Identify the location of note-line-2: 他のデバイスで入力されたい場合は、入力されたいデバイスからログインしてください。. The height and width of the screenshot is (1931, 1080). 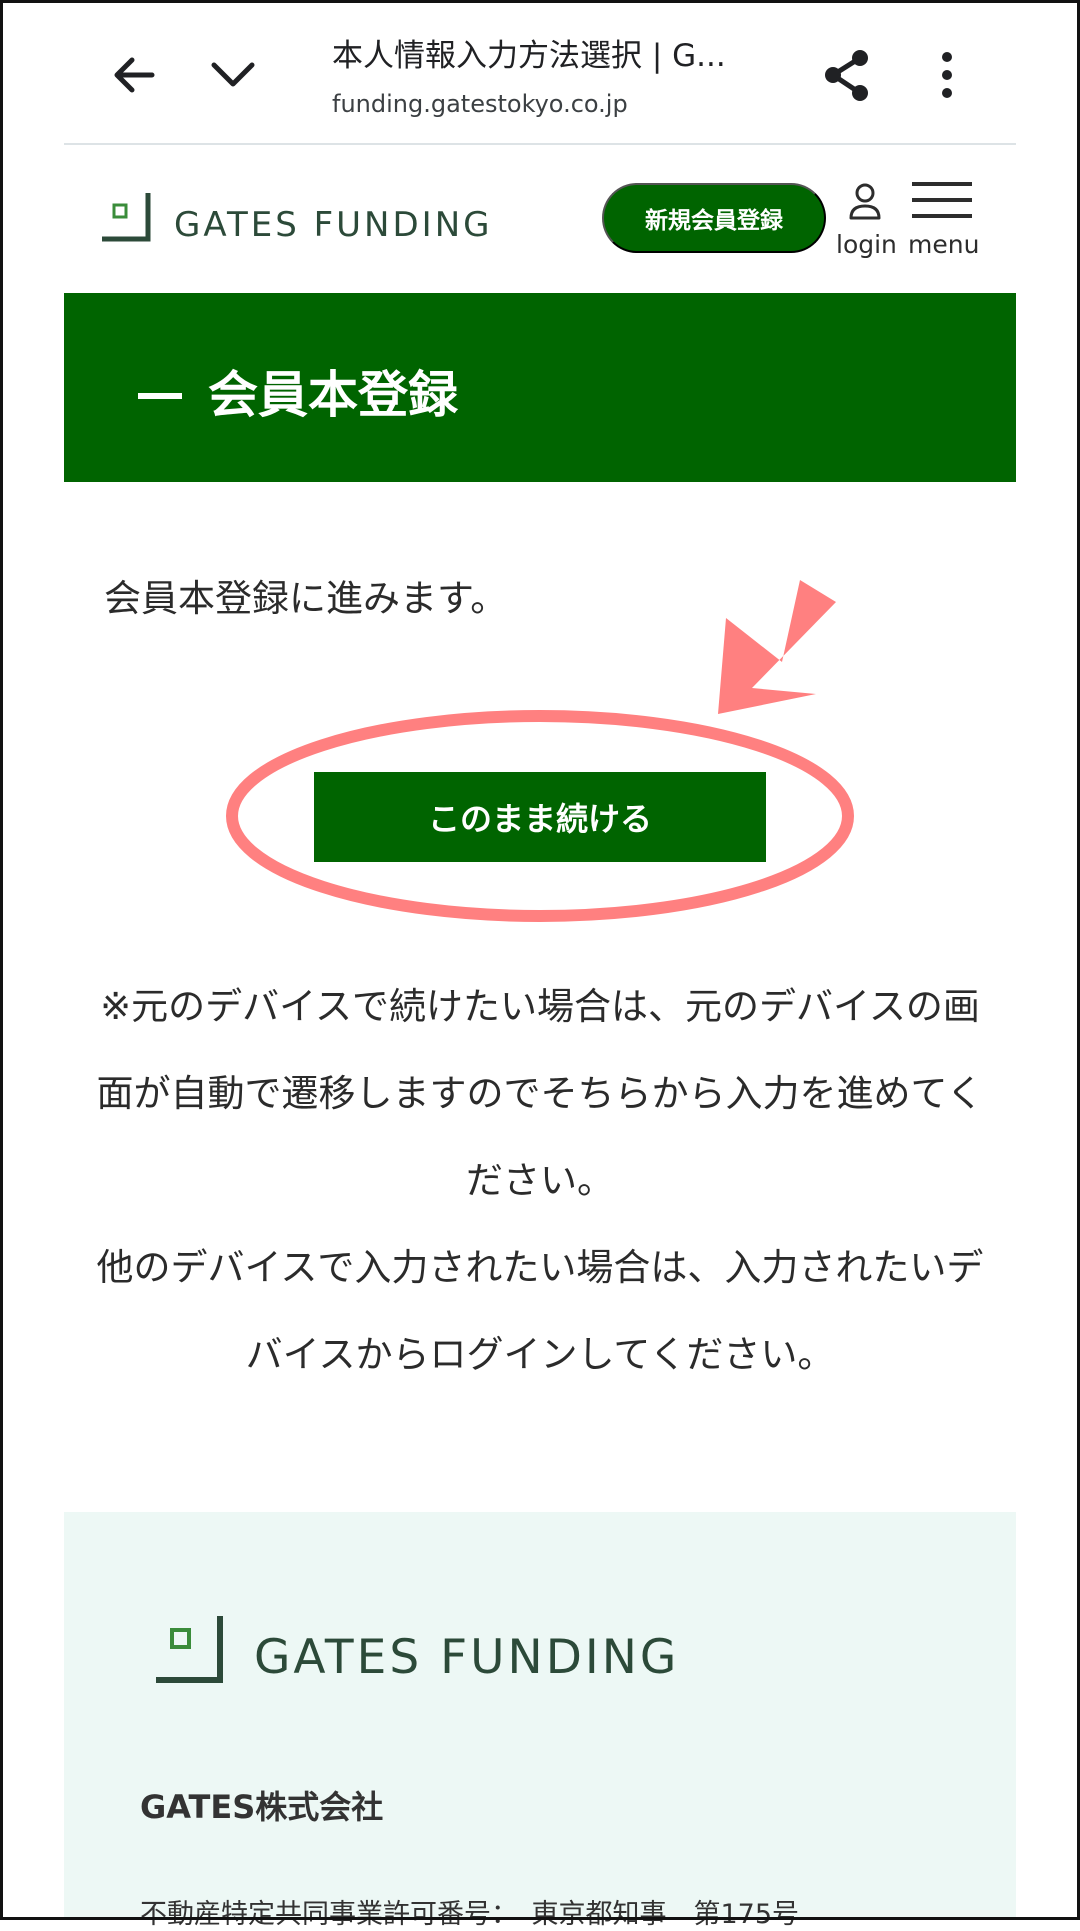
(540, 1311).